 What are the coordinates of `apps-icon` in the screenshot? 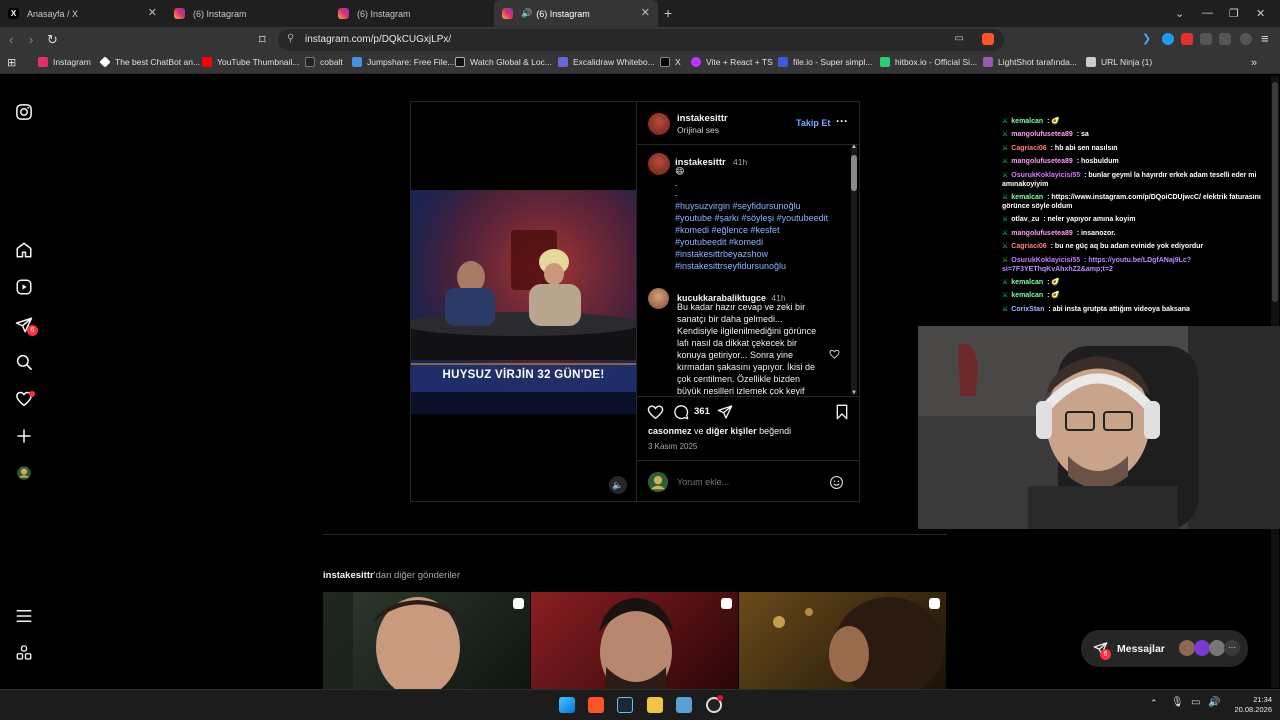 It's located at (24, 653).